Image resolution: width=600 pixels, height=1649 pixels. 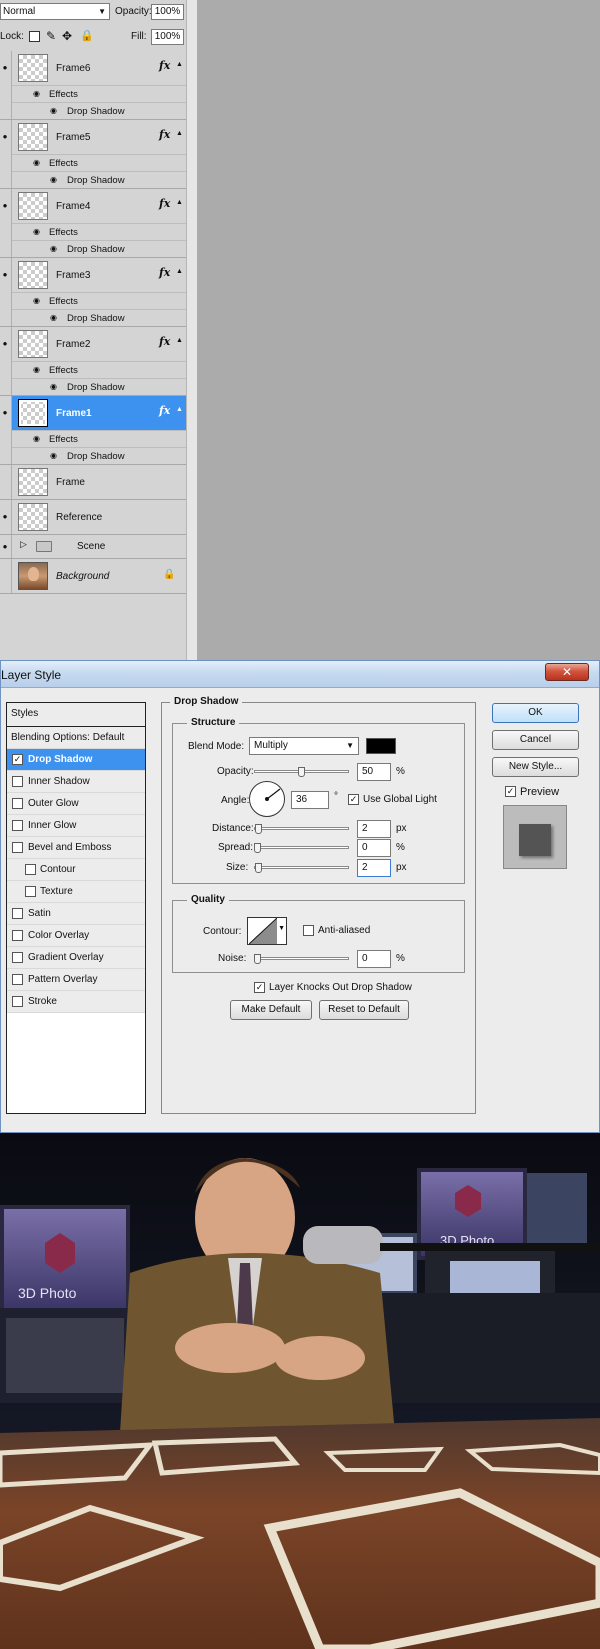 I want to click on layer-row-frame2: ● Frame2 fx ▲ ◉ Effects ◉ Drop Shadow, so click(x=93, y=361).